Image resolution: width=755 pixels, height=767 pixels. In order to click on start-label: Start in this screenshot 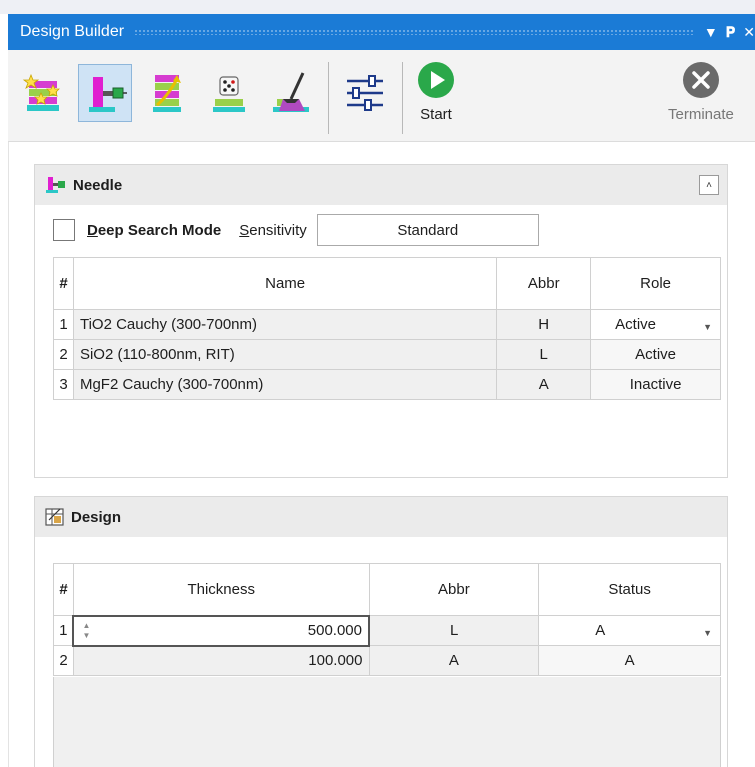, I will do `click(436, 114)`.